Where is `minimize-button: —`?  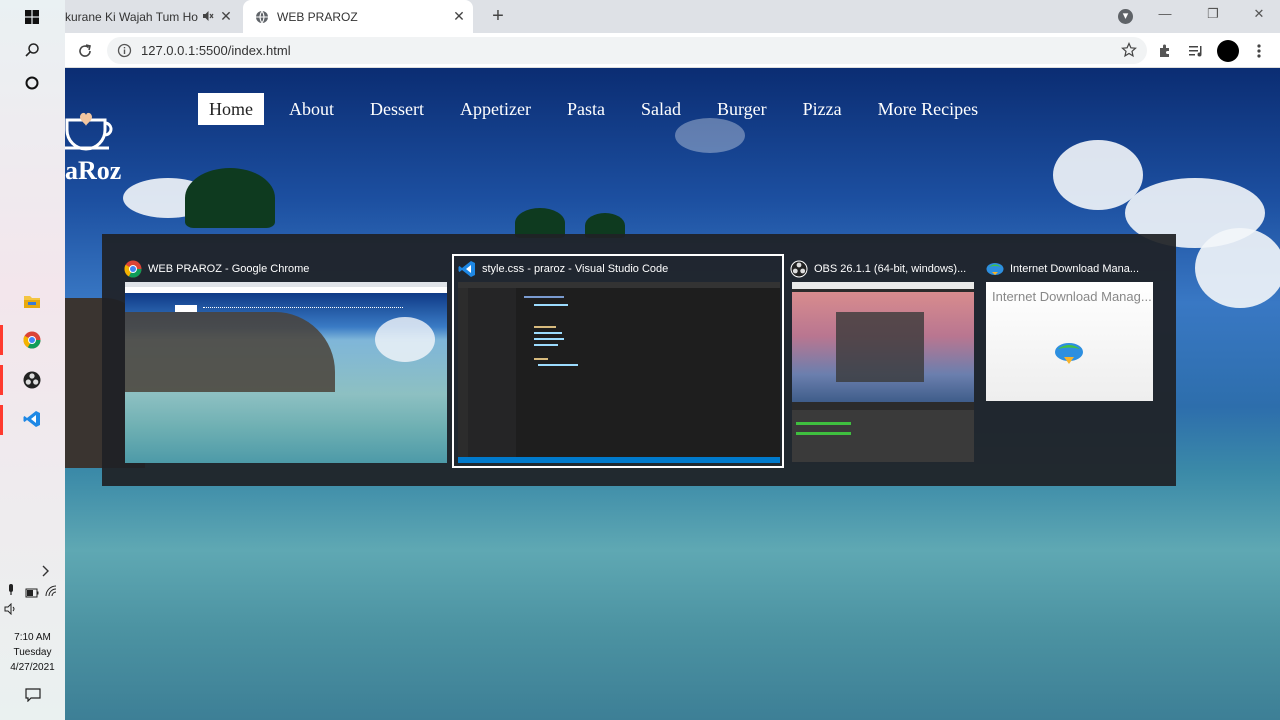 minimize-button: — is located at coordinates (1165, 16).